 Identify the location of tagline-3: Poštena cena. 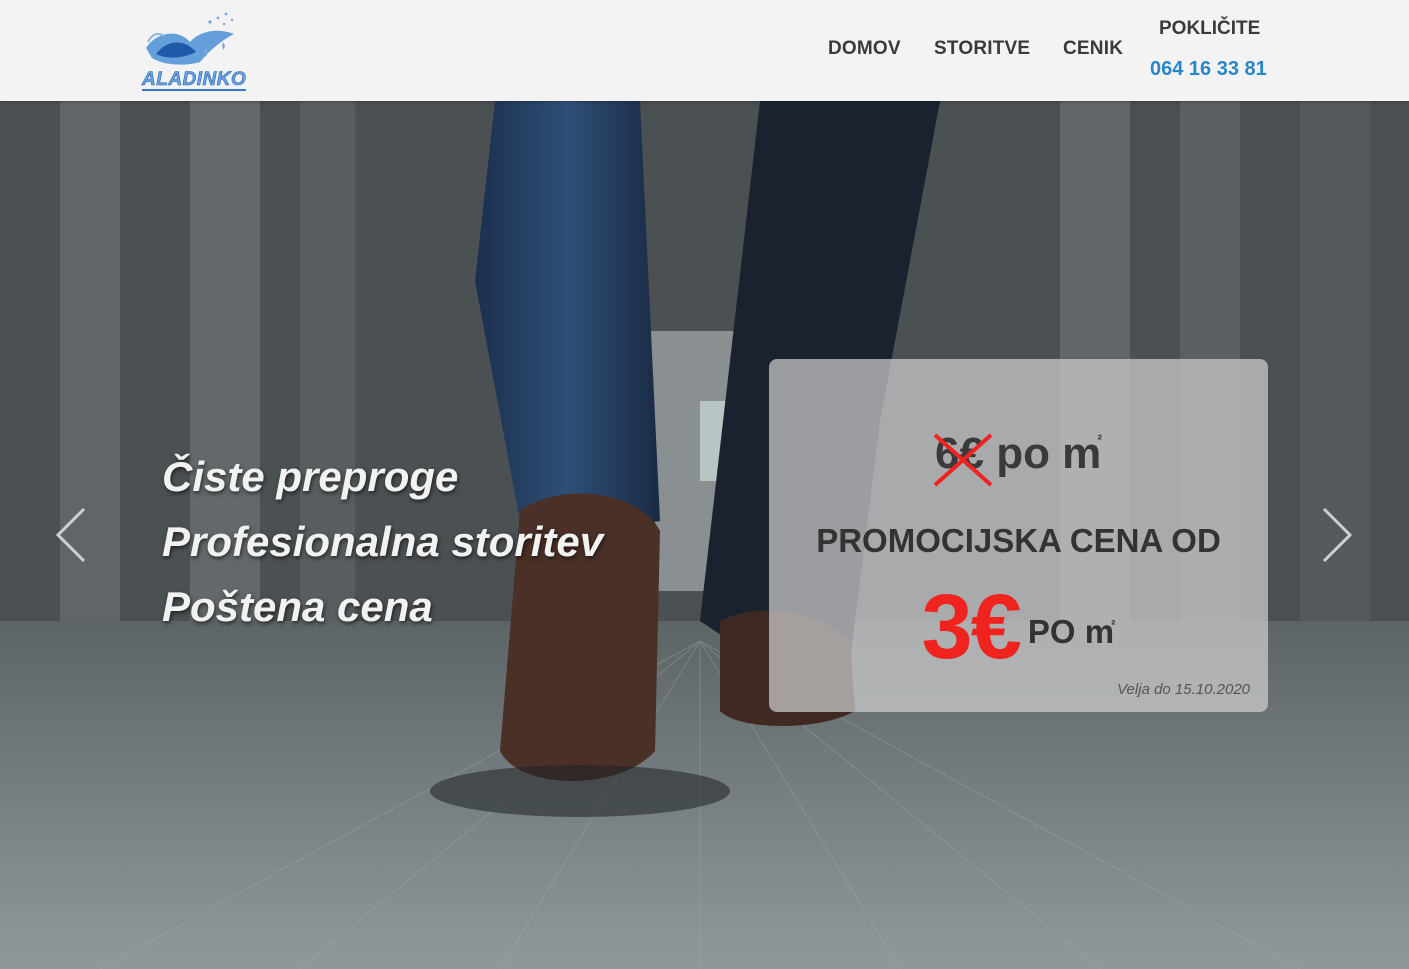
(297, 606).